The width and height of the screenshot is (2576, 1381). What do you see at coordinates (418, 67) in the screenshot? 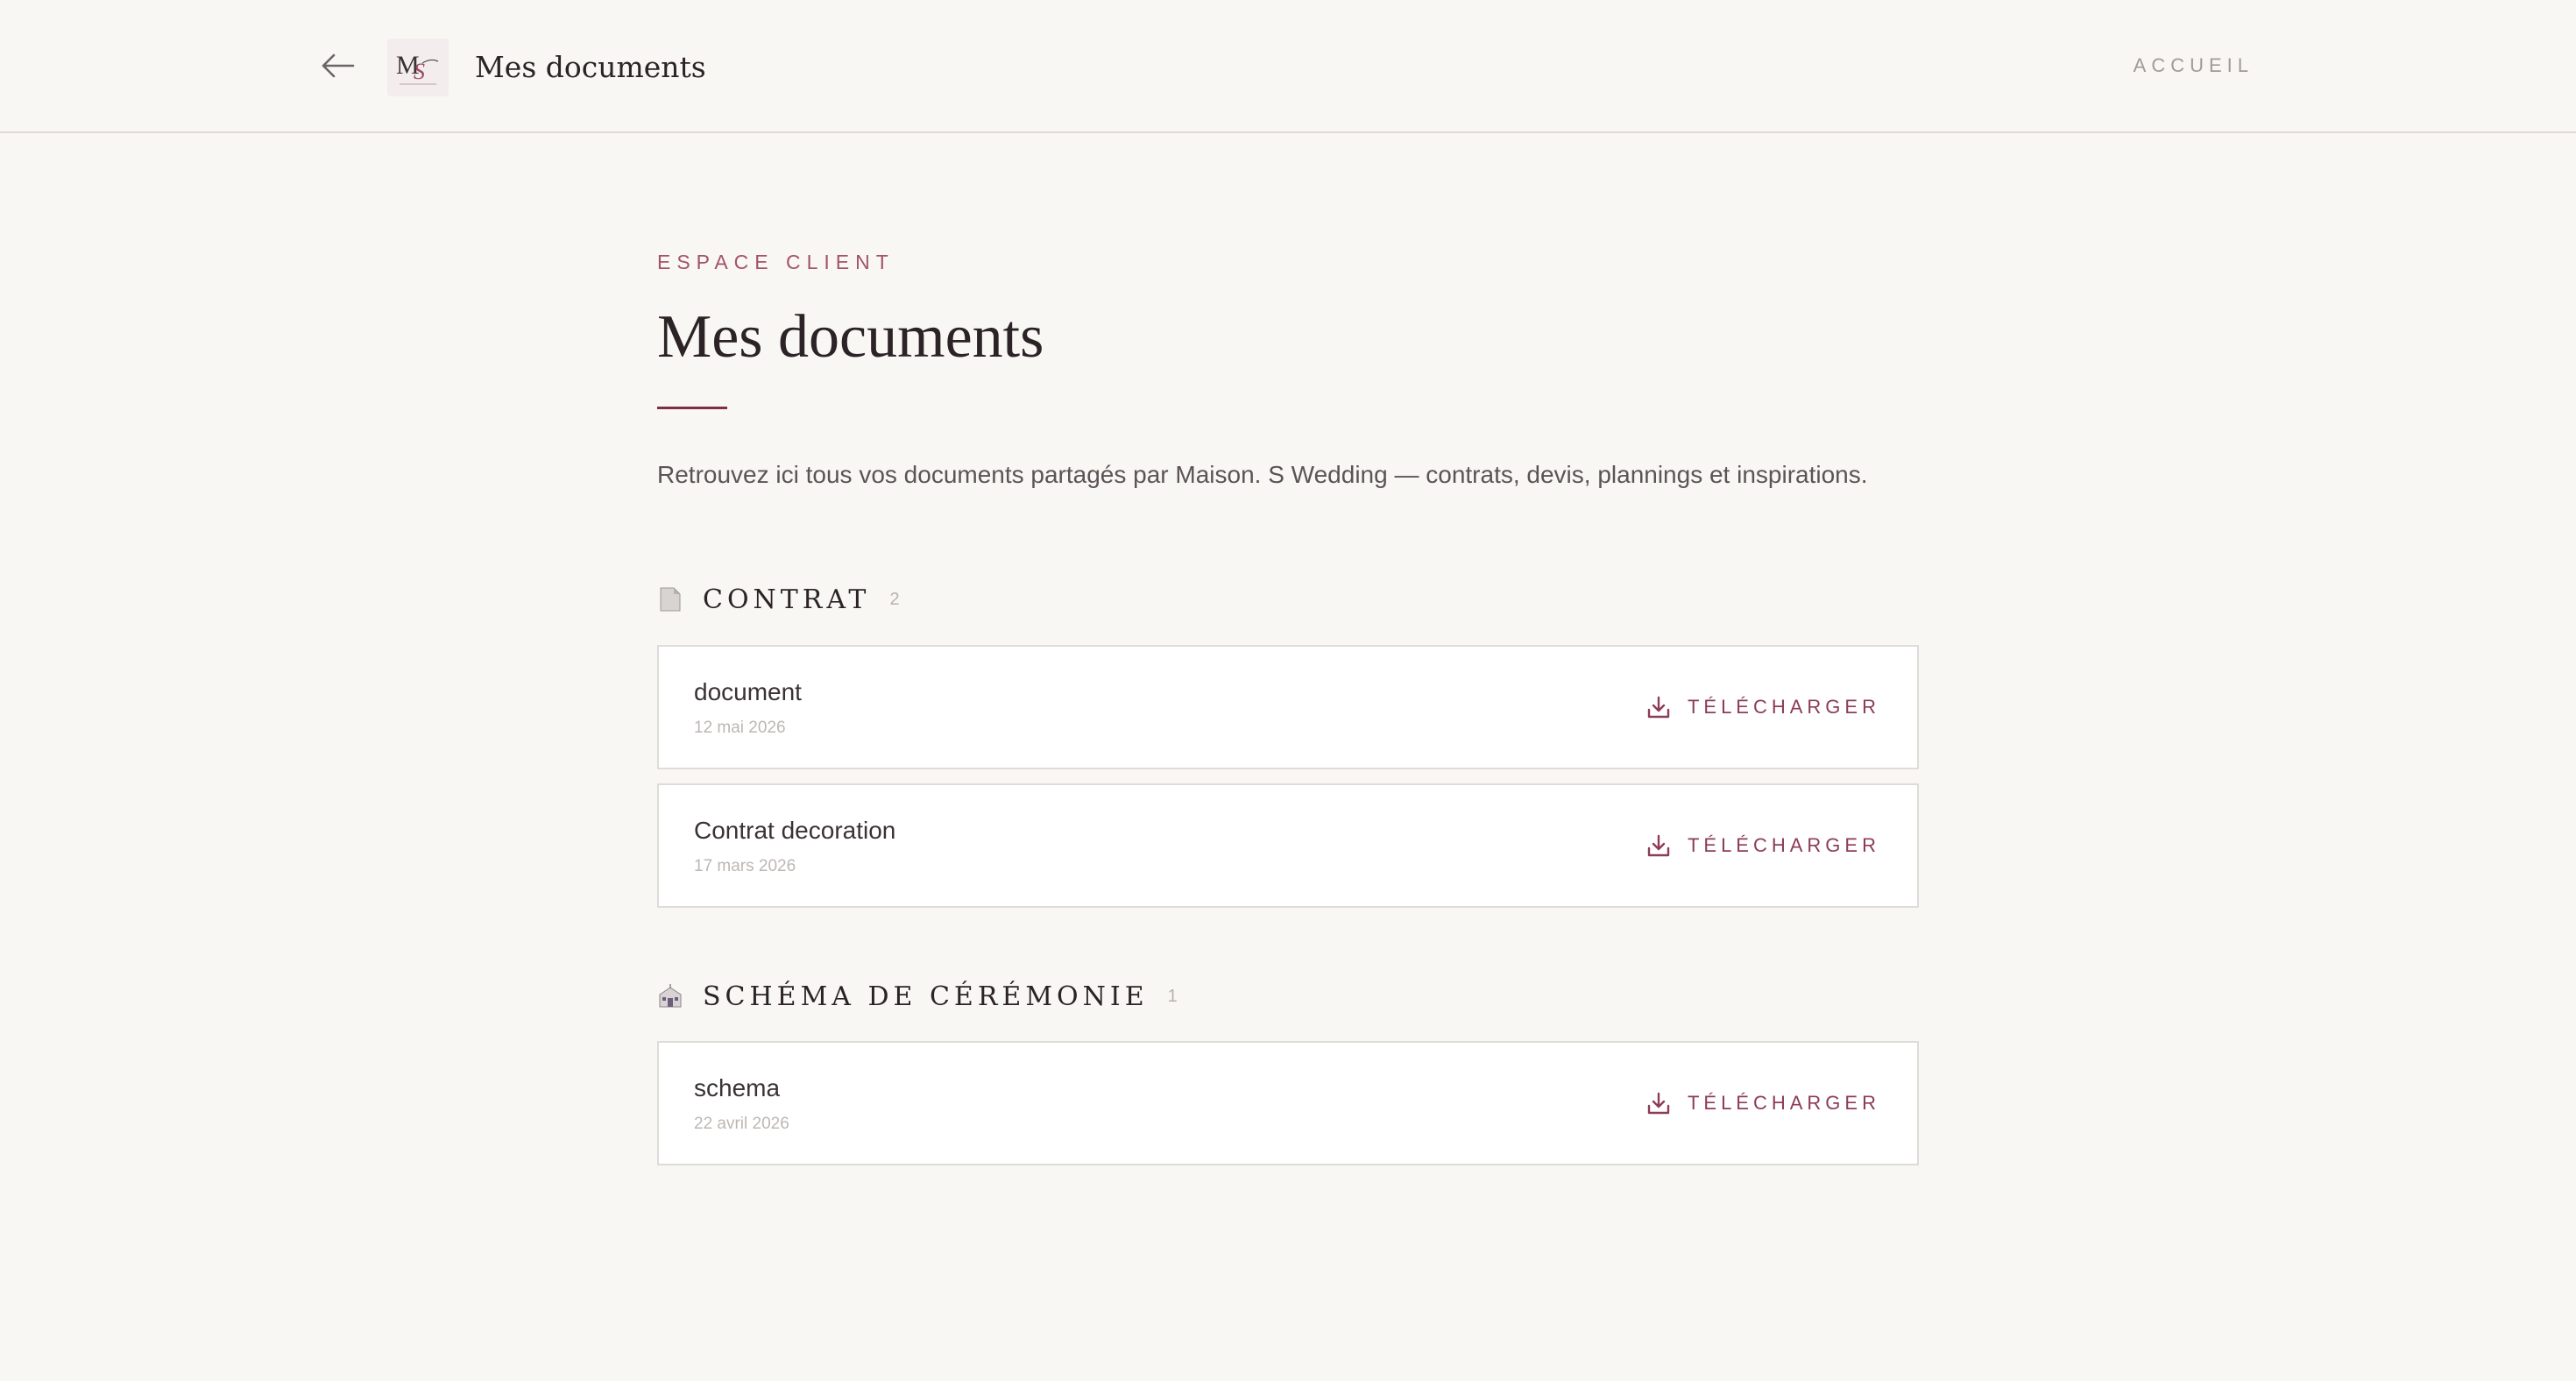
I see `brand-logo: M S` at bounding box center [418, 67].